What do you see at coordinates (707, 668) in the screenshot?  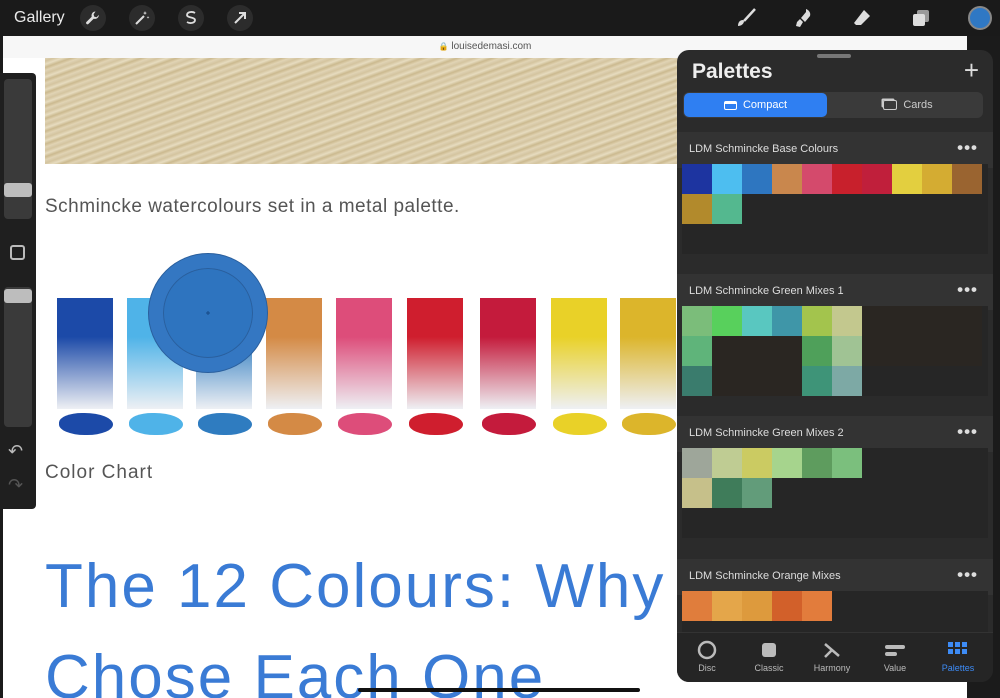 I see `tab-label: Disc` at bounding box center [707, 668].